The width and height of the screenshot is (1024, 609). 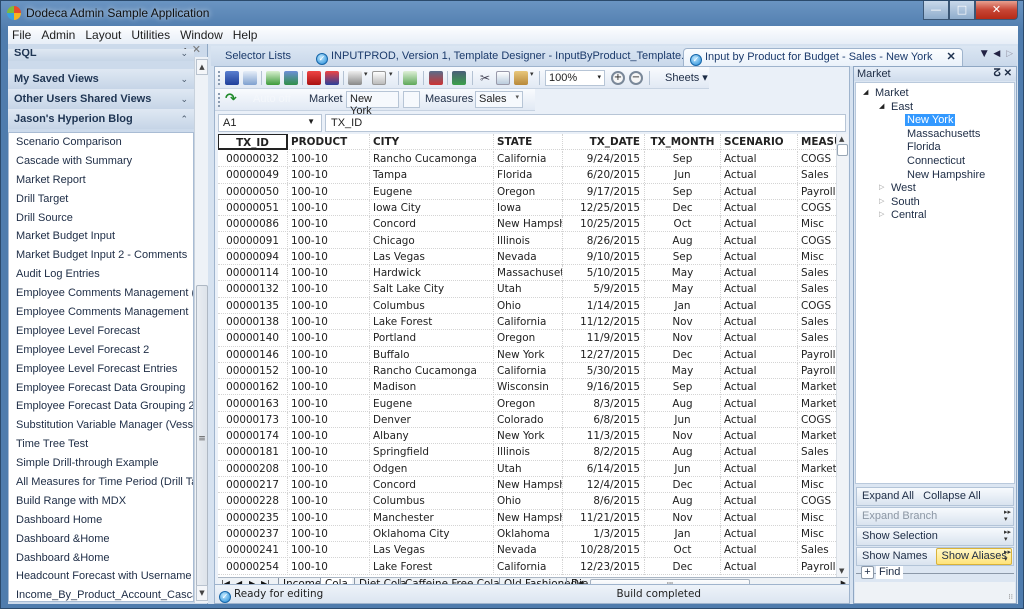 What do you see at coordinates (253, 566) in the screenshot?
I see `grid-cell: 00000254` at bounding box center [253, 566].